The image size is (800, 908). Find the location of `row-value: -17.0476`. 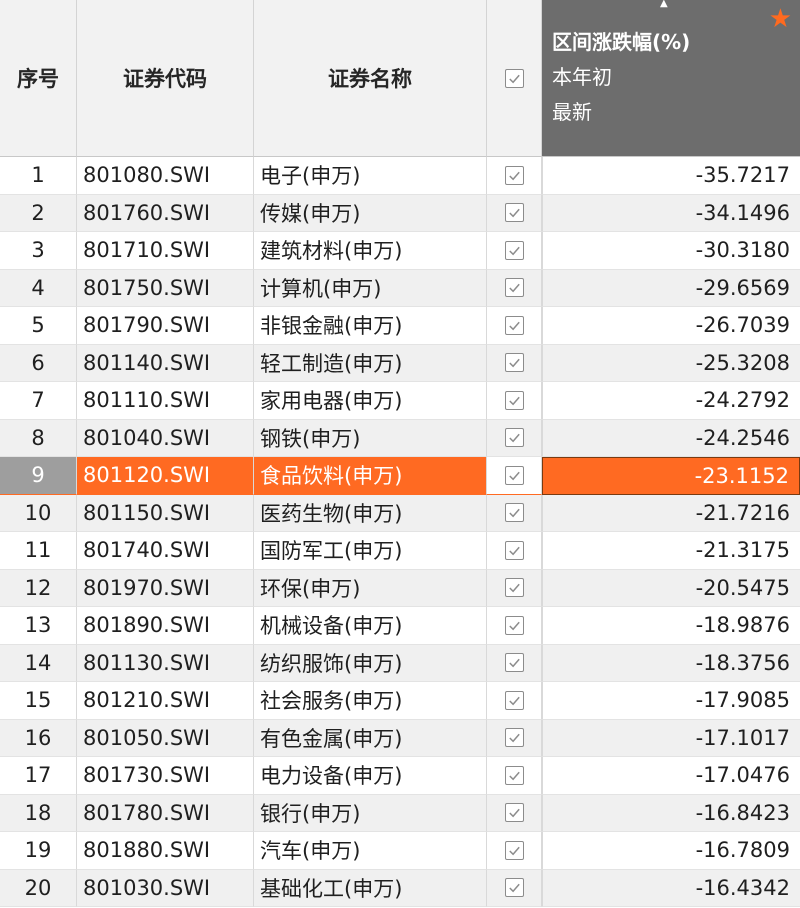

row-value: -17.0476 is located at coordinates (671, 776).